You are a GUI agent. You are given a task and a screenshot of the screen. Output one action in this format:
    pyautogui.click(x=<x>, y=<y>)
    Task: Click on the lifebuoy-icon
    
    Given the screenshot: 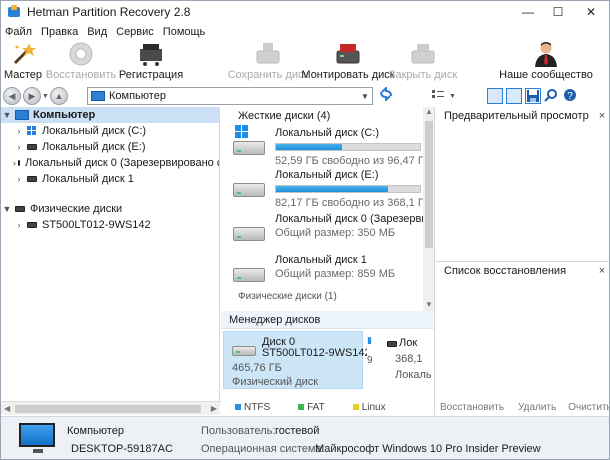 What is the action you would take?
    pyautogui.click(x=81, y=54)
    